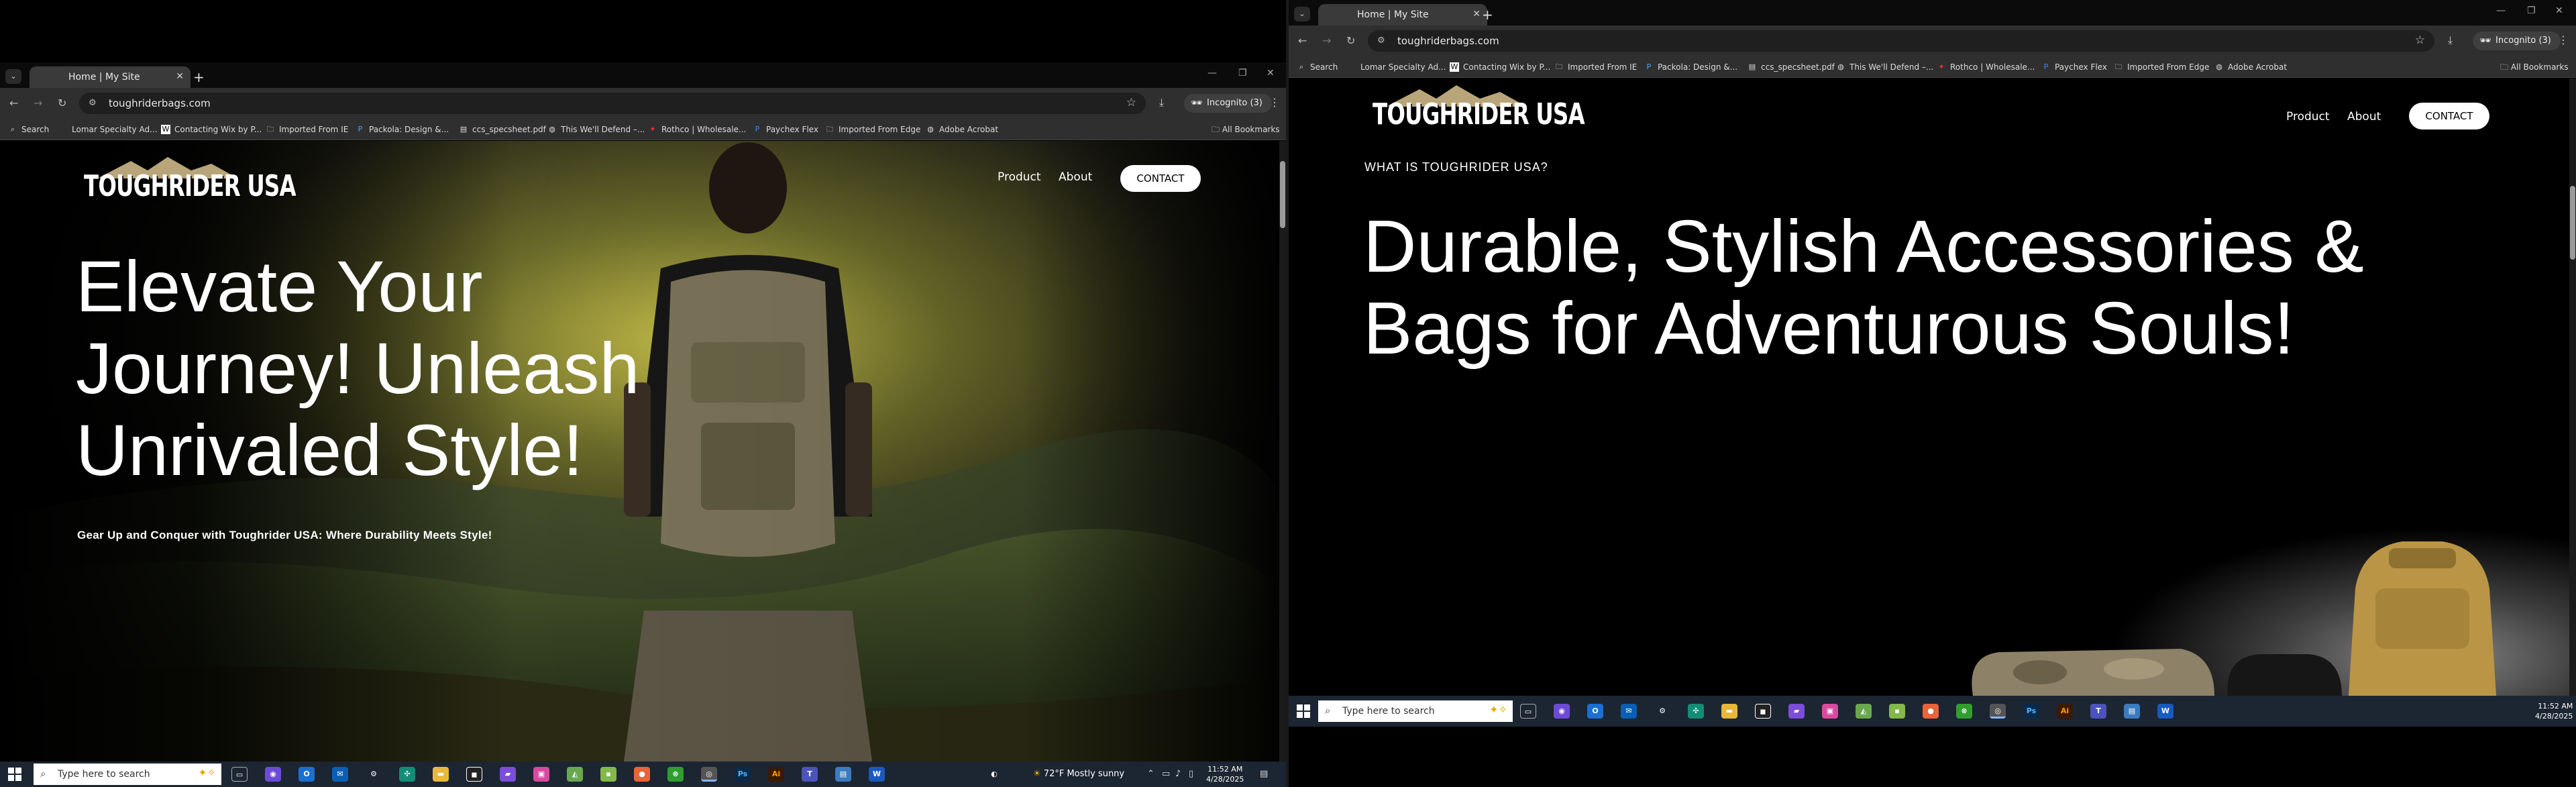 This screenshot has width=2576, height=787. I want to click on app-icon: ▪, so click(1897, 711).